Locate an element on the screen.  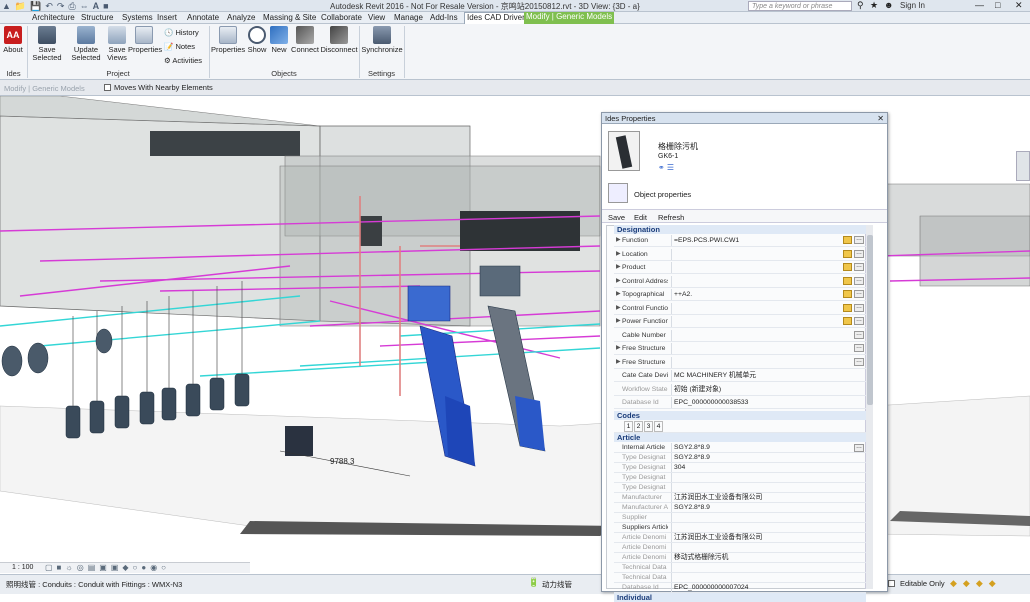
object-properties-icon is located at coordinates (618, 193).